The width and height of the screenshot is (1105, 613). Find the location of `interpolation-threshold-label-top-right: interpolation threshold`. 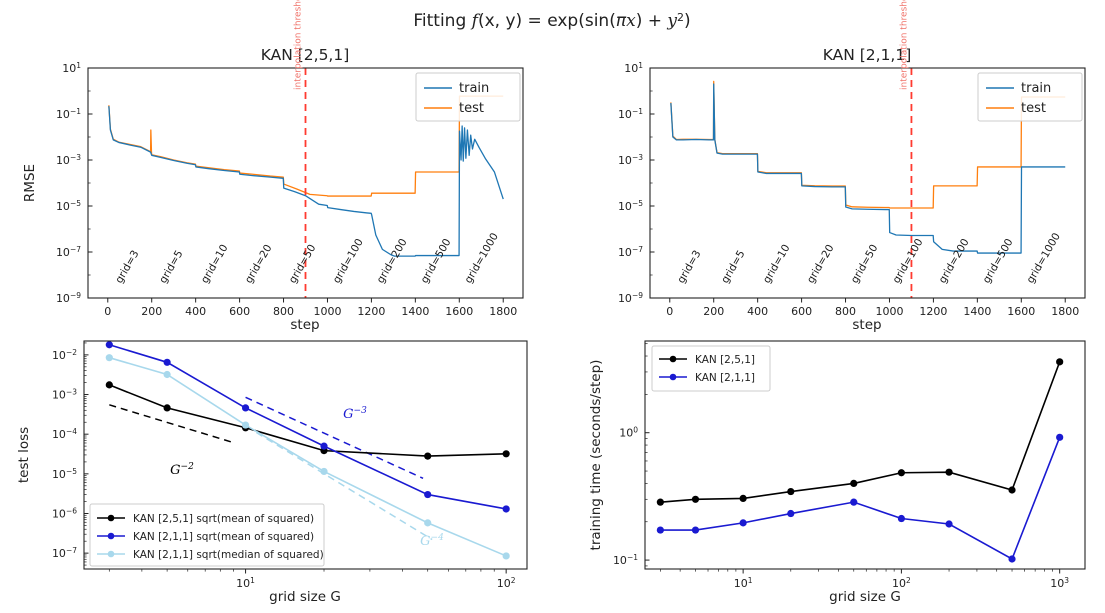

interpolation-threshold-label-top-right: interpolation threshold is located at coordinates (904, 45).